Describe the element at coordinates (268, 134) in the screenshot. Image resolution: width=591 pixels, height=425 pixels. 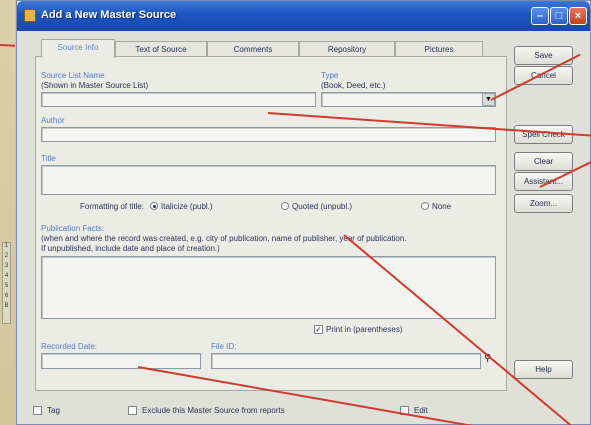
I see `author-input` at that location.